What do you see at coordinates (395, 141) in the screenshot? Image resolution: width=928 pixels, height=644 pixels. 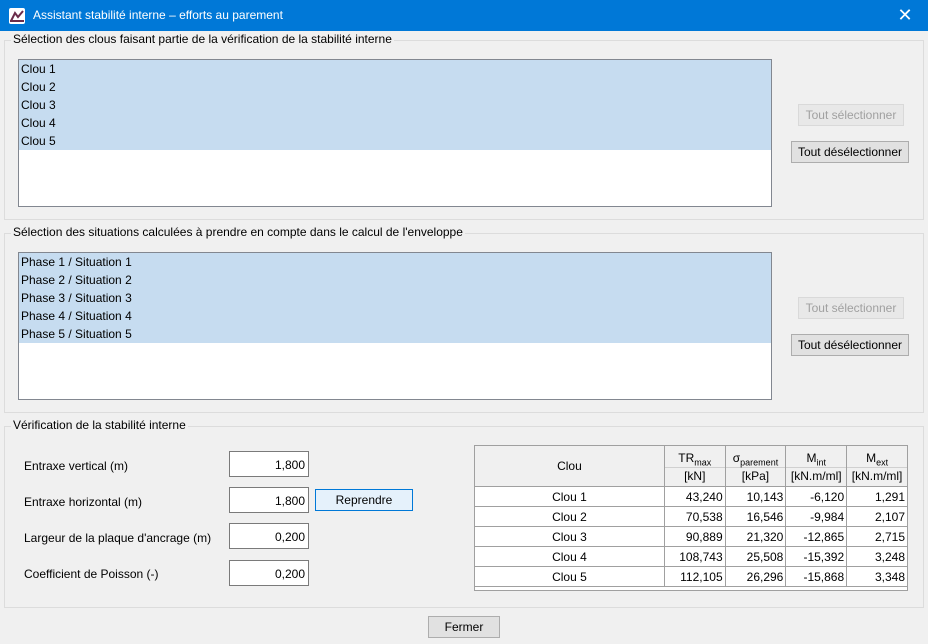 I see `list-item: Clou 5` at bounding box center [395, 141].